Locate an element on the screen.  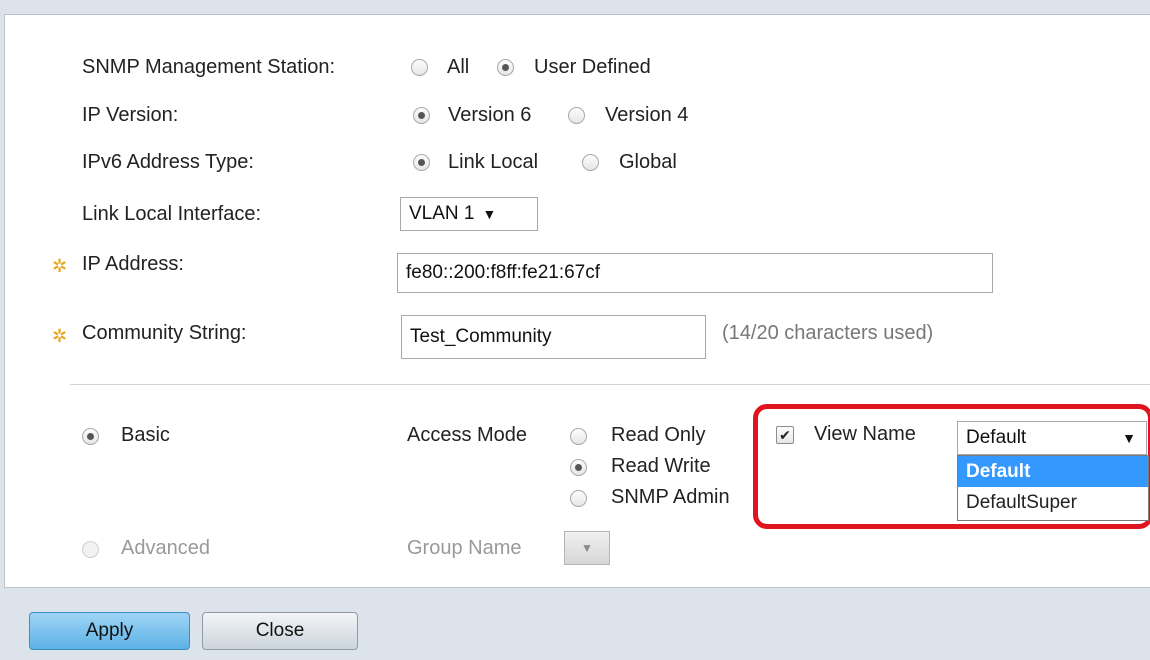
version-6-radio is located at coordinates (421, 115).